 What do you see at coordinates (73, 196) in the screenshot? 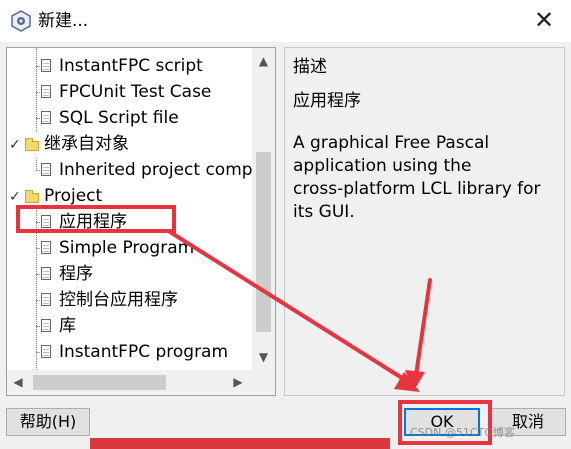
I see `tree-folder-project: Project` at bounding box center [73, 196].